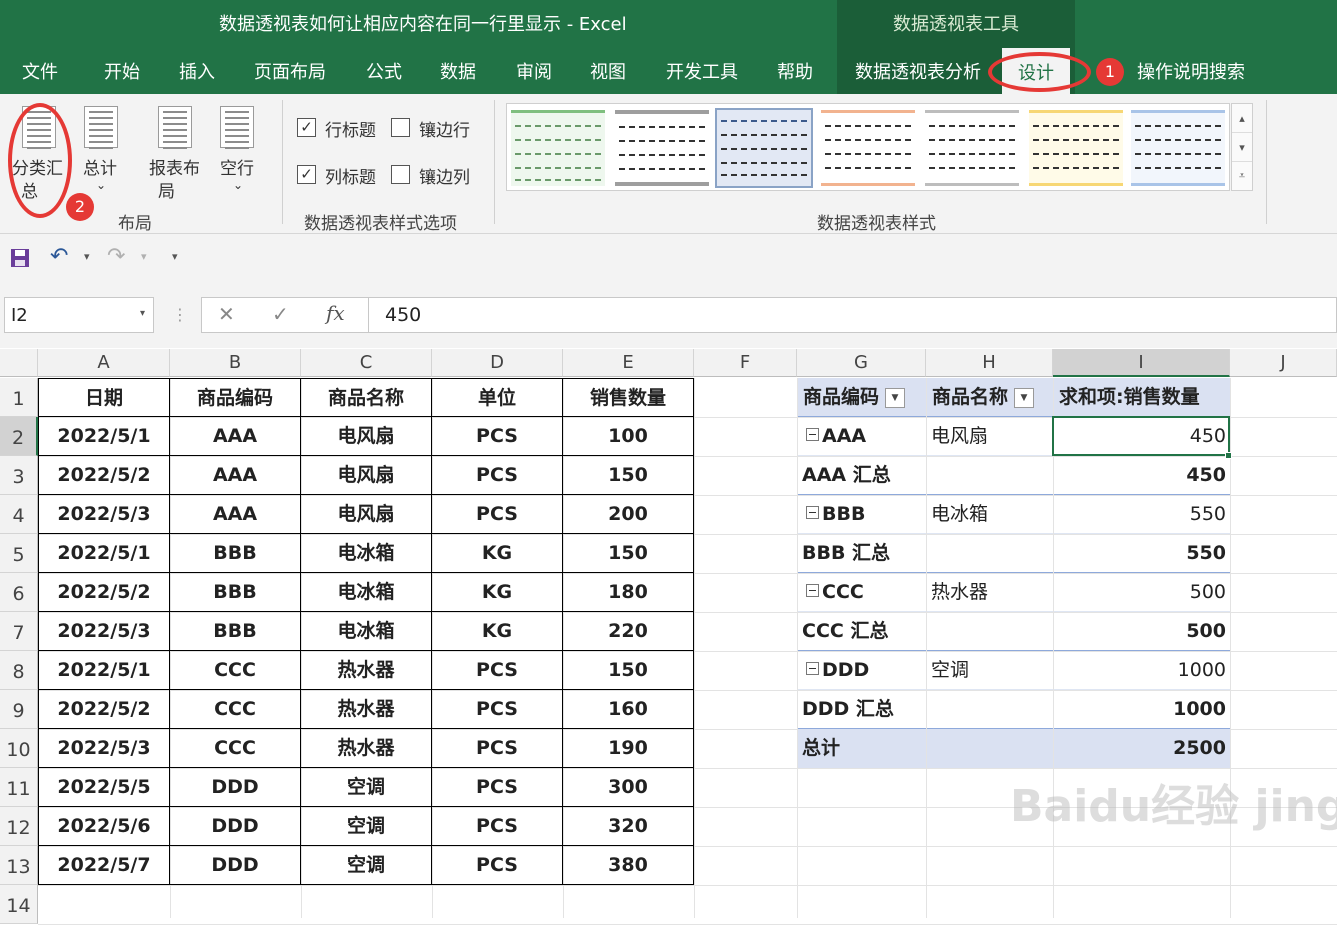  What do you see at coordinates (19, 670) in the screenshot?
I see `row-header-8: 8` at bounding box center [19, 670].